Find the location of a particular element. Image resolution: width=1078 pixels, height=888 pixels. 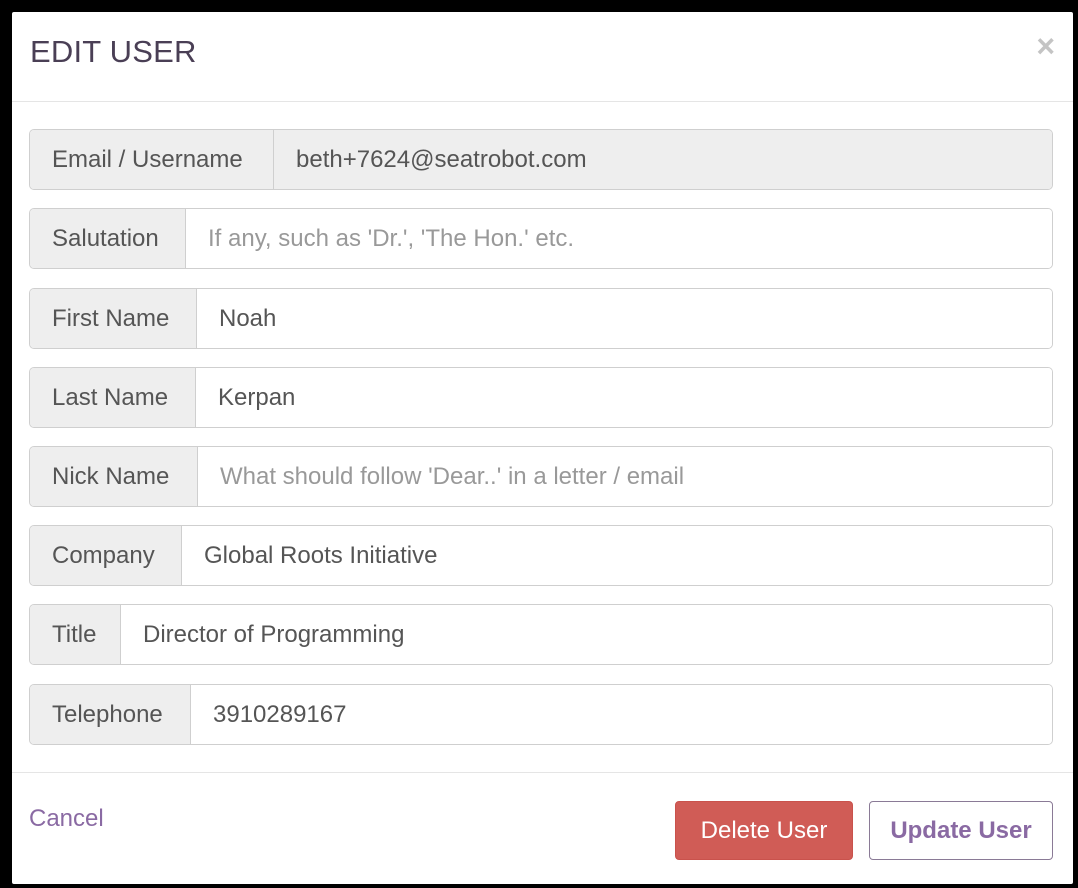

delete-user-button: Delete User is located at coordinates (764, 830).